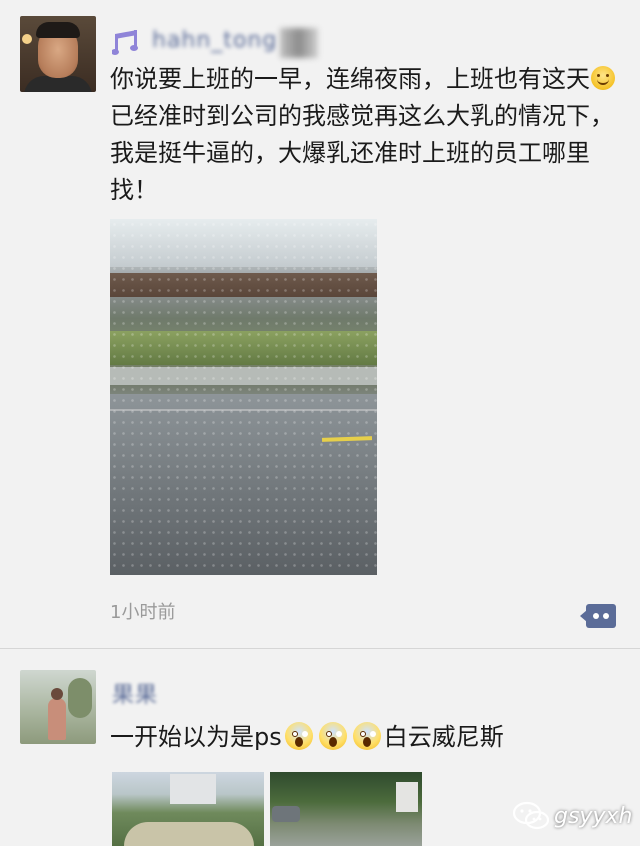 Image resolution: width=640 pixels, height=846 pixels. What do you see at coordinates (57, 694) in the screenshot?
I see `avatar-head` at bounding box center [57, 694].